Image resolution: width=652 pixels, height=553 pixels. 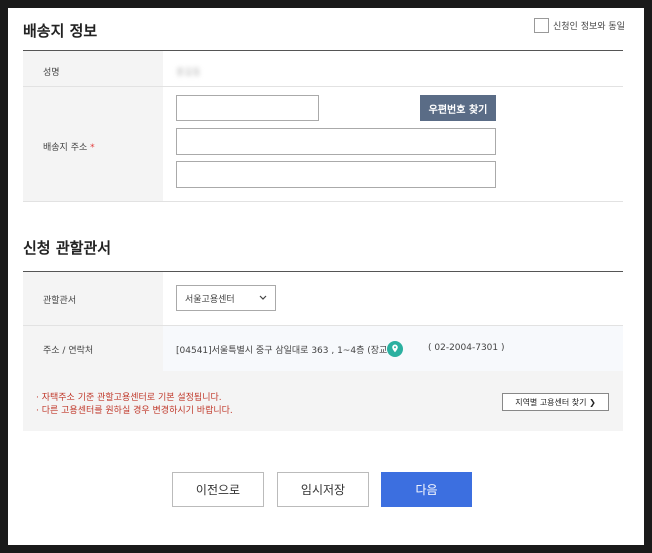 I want to click on next-button: 다음, so click(x=426, y=489).